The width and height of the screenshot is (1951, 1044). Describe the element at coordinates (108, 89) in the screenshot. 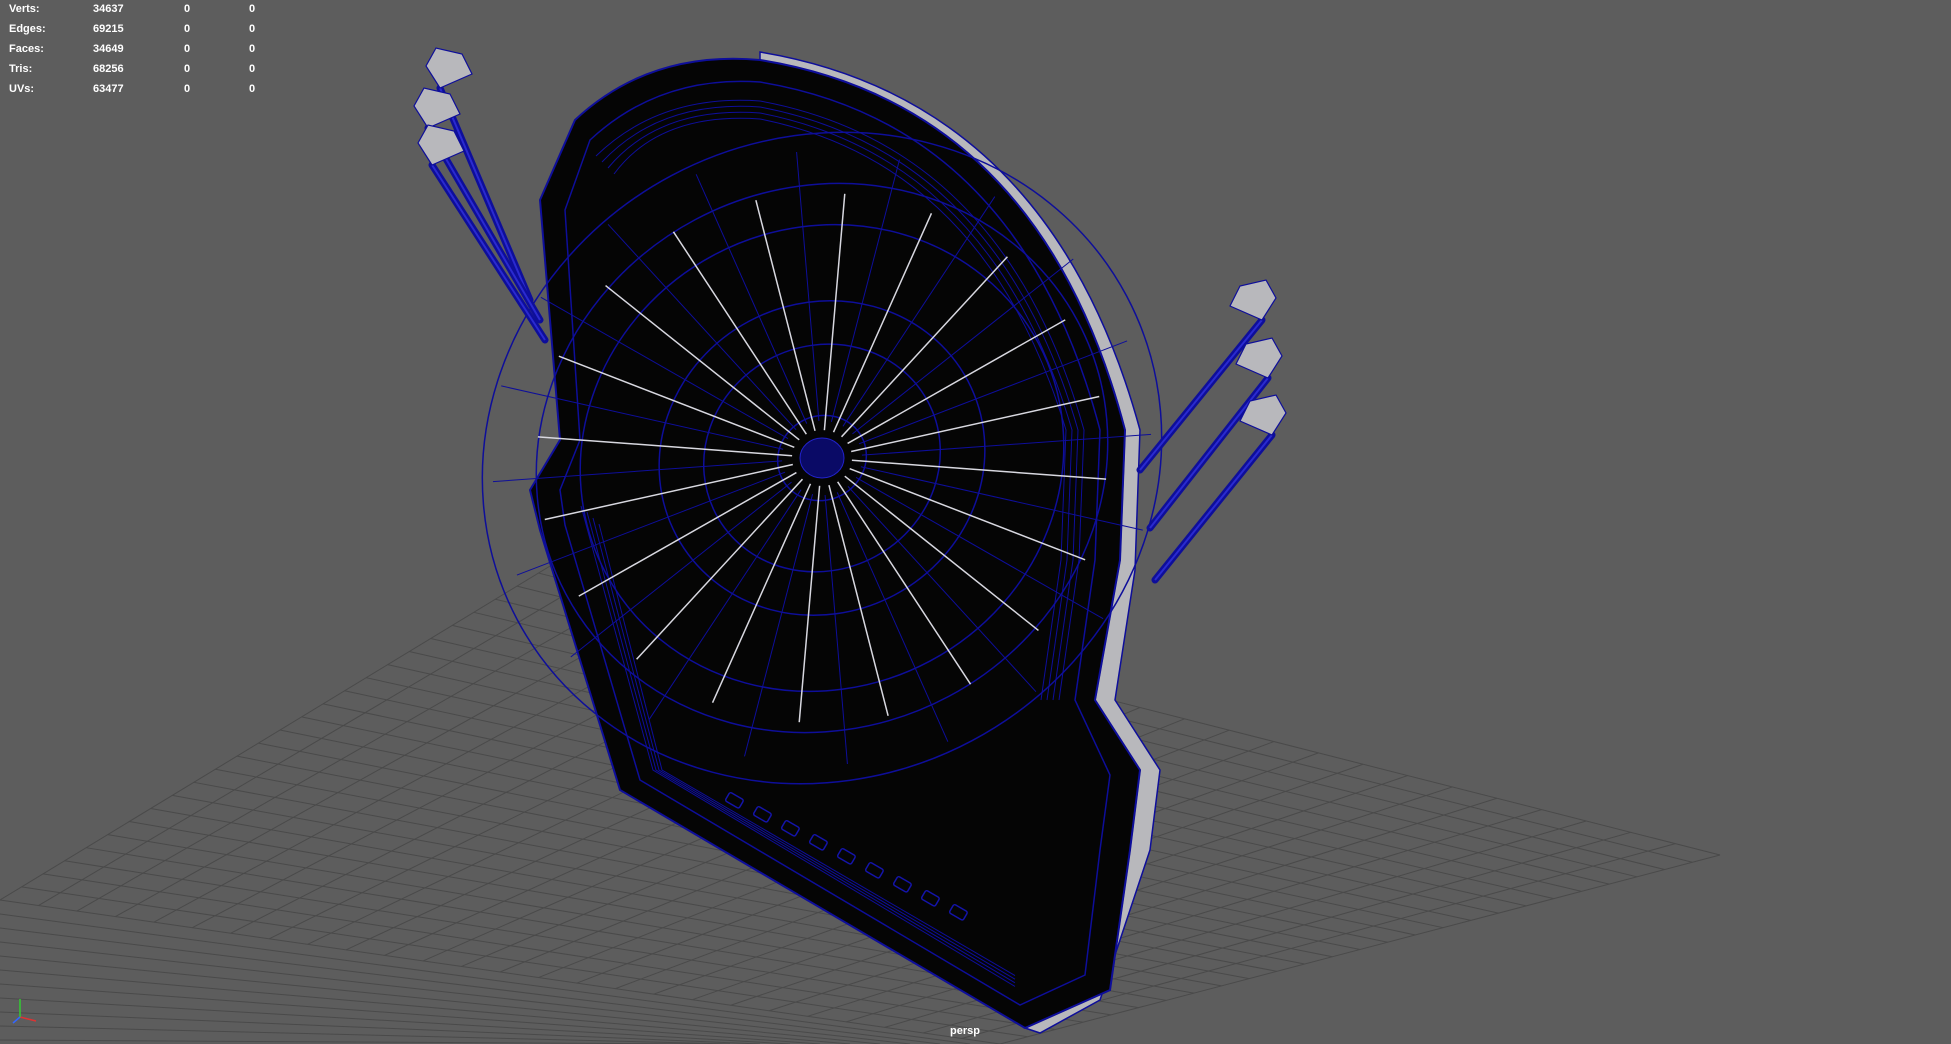

I see `hud-value: 63477` at that location.